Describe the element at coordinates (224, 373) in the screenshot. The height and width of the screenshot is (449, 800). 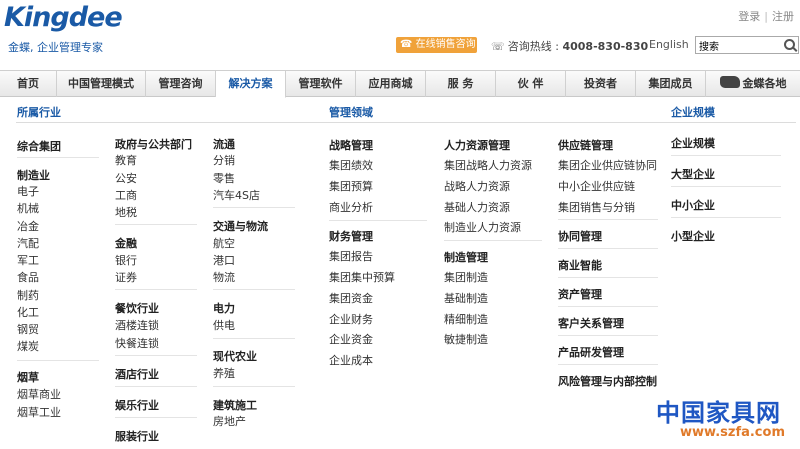
I see `industry-item: 养殖` at that location.